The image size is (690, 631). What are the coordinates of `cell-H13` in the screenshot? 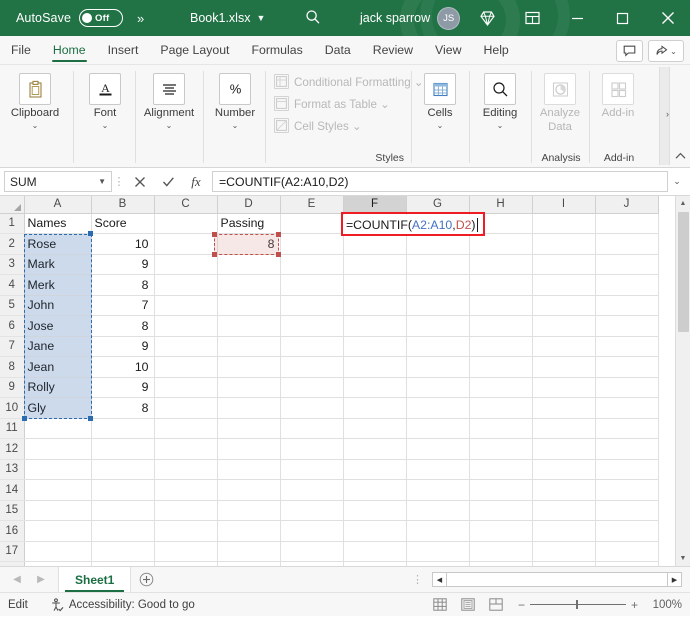 It's located at (501, 469).